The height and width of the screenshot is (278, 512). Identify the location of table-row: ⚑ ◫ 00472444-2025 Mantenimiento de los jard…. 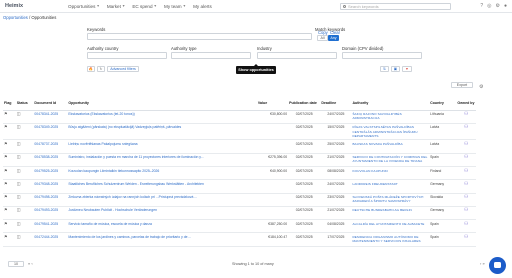
(239, 239).